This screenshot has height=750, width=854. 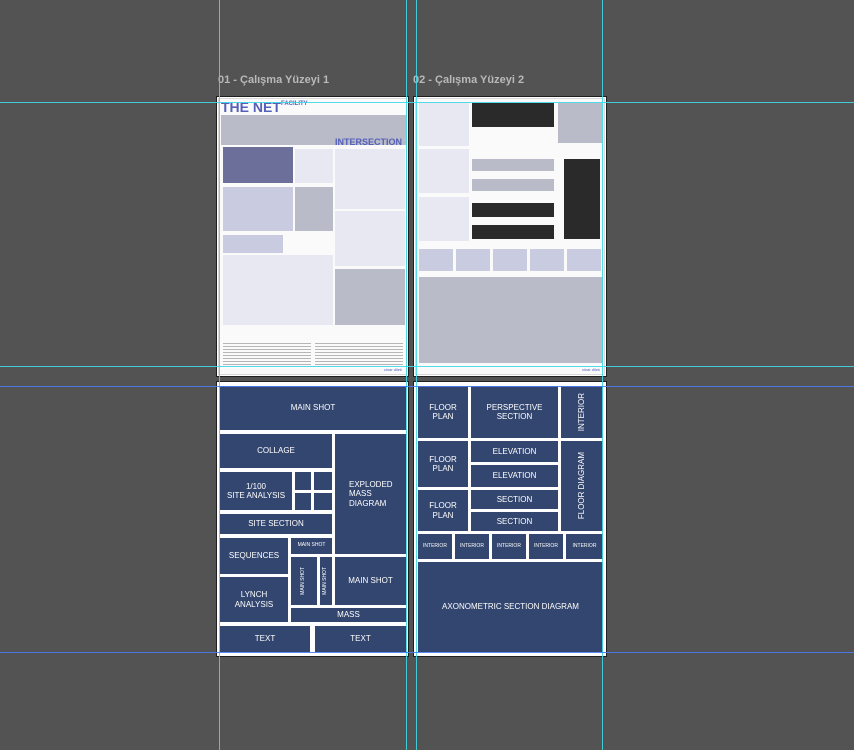 What do you see at coordinates (253, 244) in the screenshot?
I see `sequence-image` at bounding box center [253, 244].